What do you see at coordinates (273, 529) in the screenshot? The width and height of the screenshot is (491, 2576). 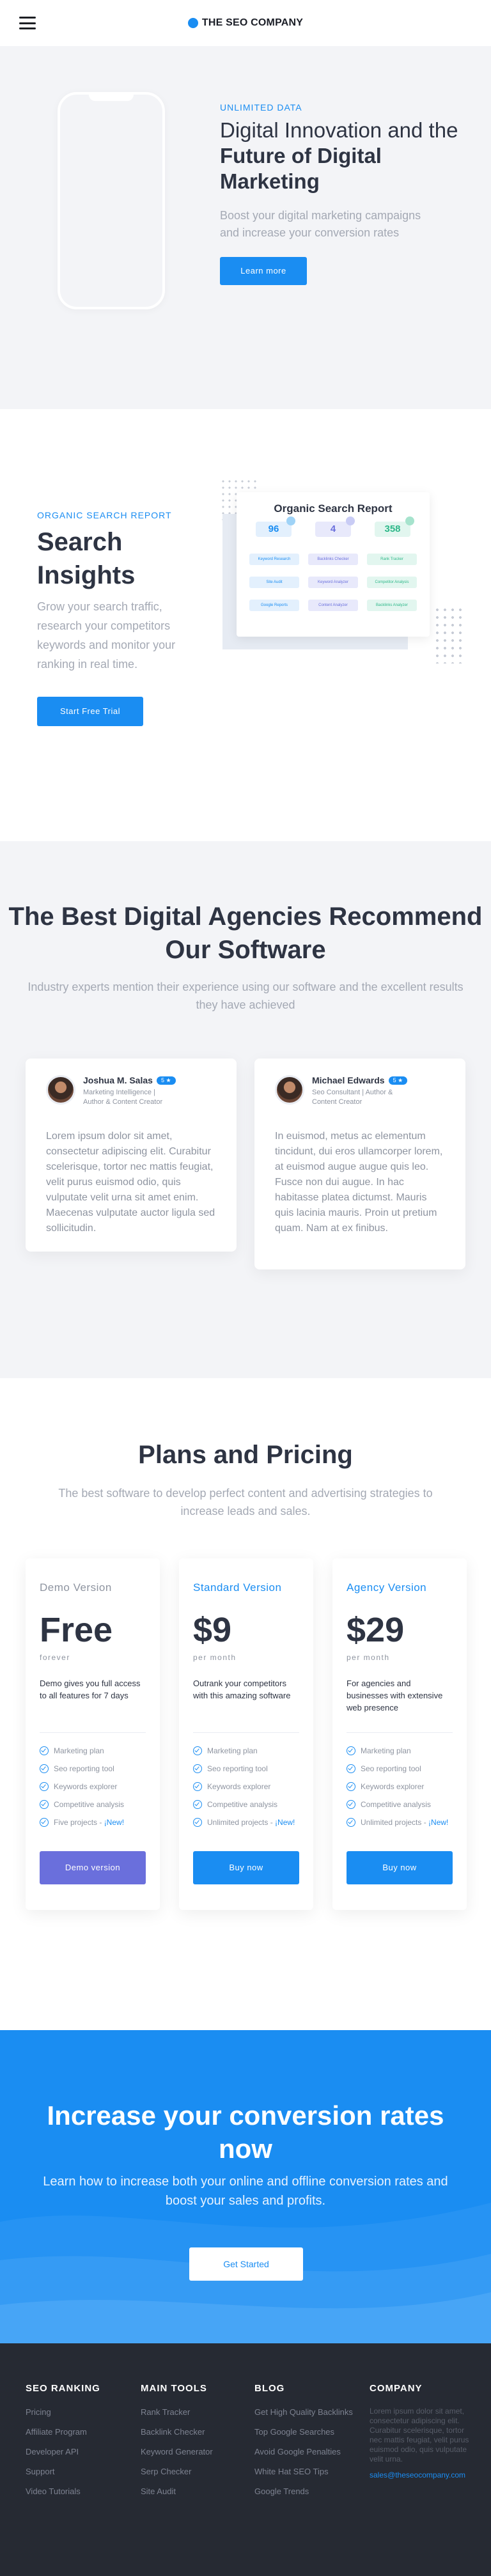 I see `report-stat-value: 96` at bounding box center [273, 529].